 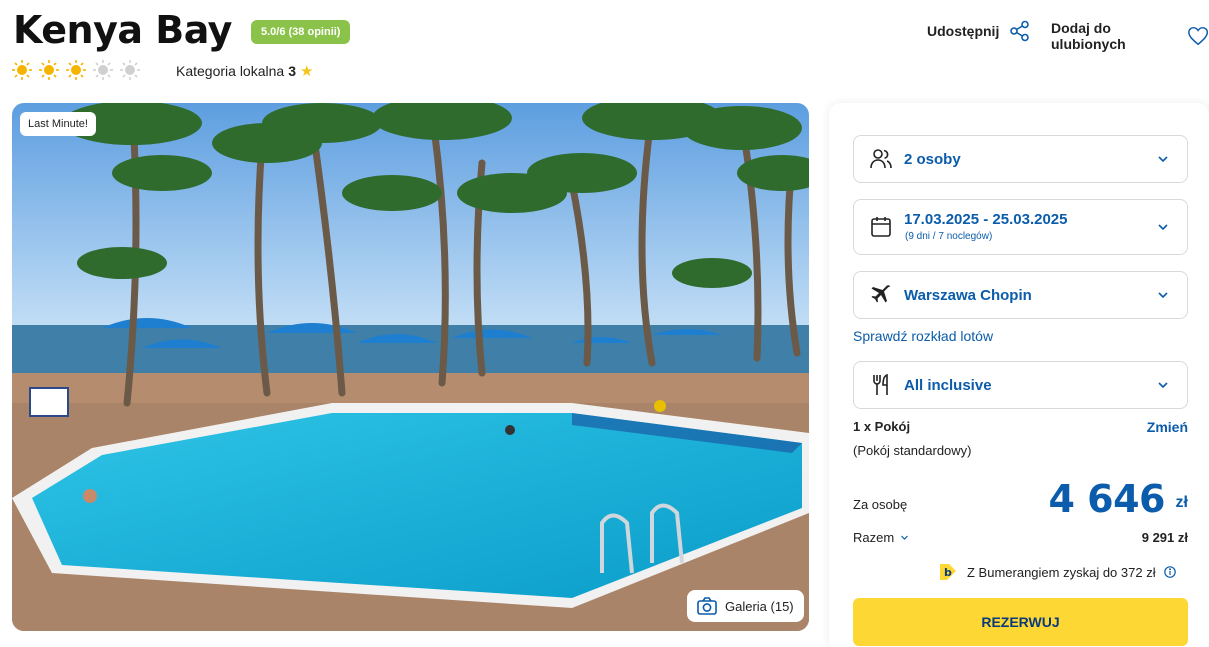 What do you see at coordinates (1169, 572) in the screenshot?
I see `info-icon` at bounding box center [1169, 572].